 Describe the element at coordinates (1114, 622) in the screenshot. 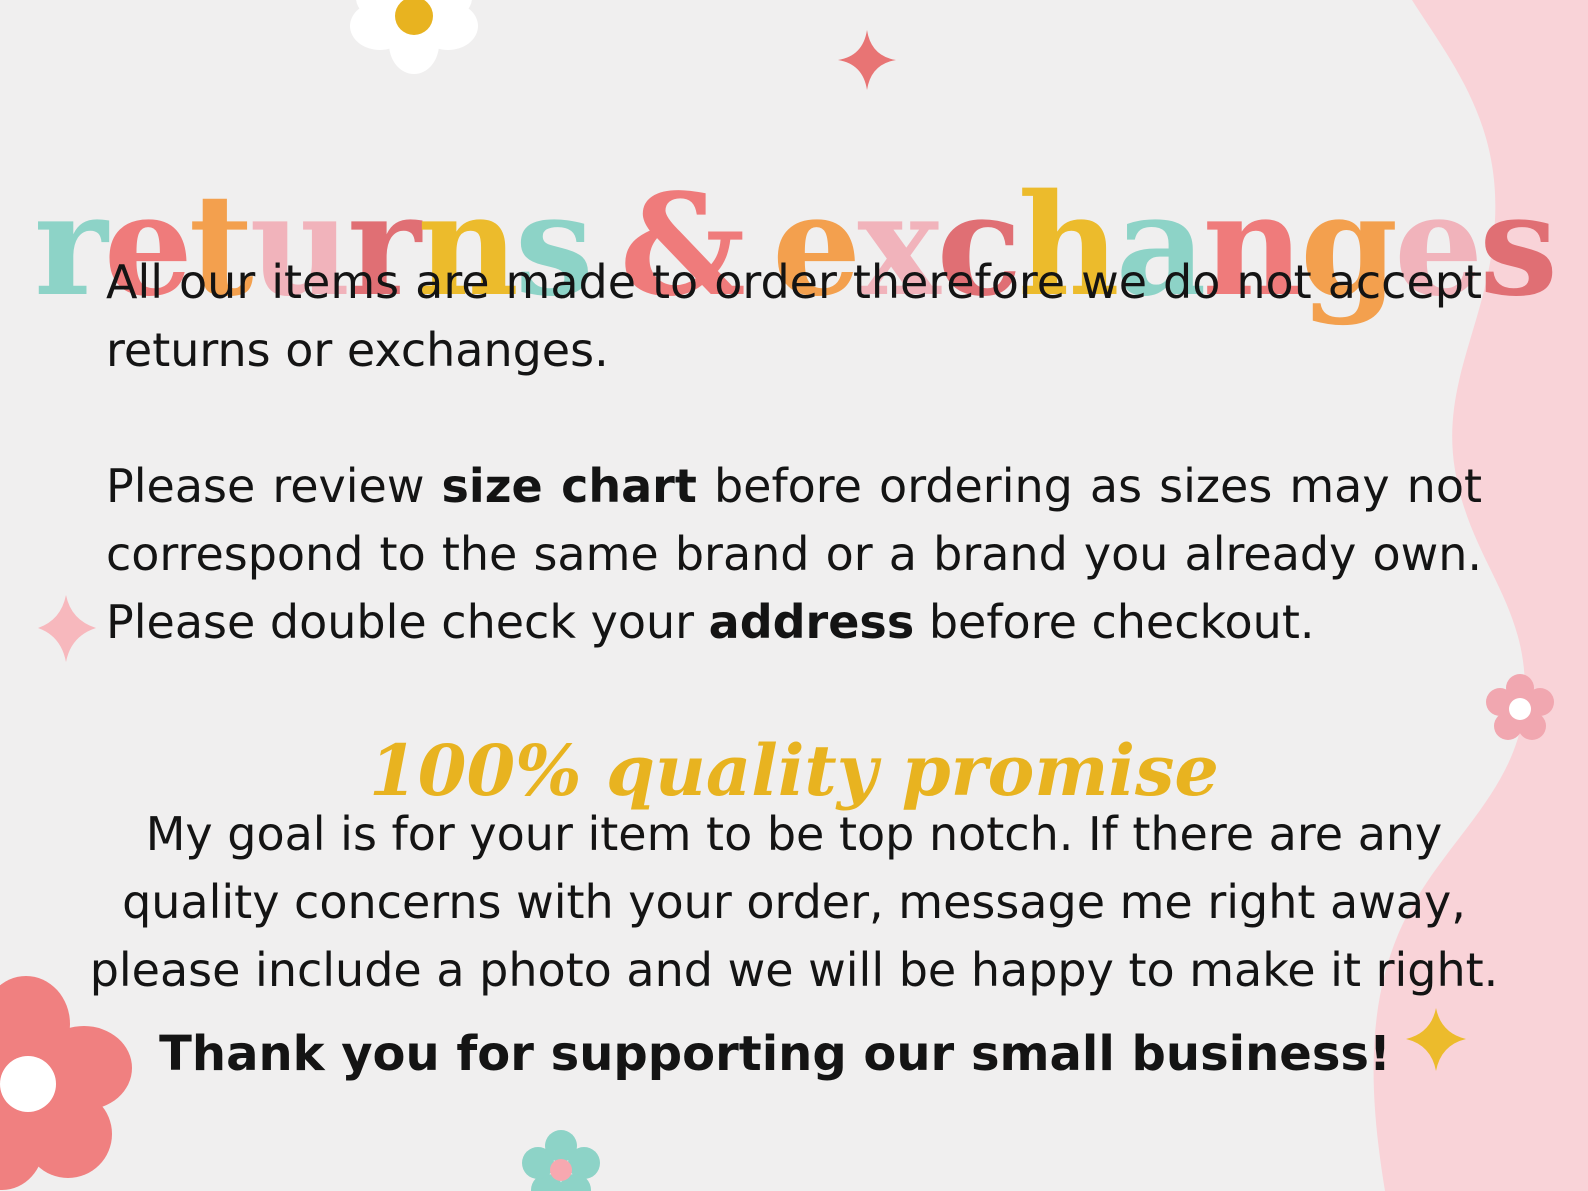

I see `text-segment: before checkout.` at that location.